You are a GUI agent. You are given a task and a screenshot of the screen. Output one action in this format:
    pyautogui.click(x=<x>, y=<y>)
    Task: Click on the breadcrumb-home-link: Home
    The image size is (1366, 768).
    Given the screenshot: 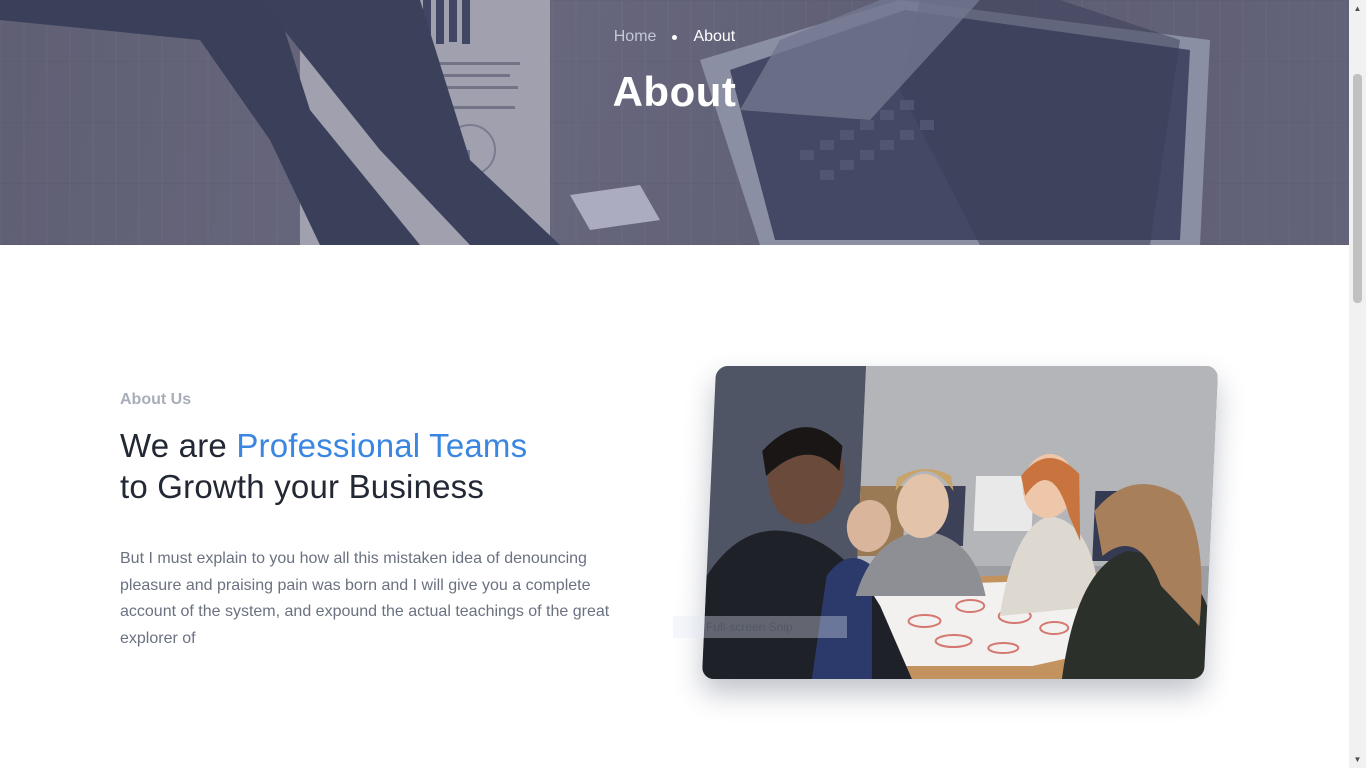 What is the action you would take?
    pyautogui.click(x=635, y=37)
    